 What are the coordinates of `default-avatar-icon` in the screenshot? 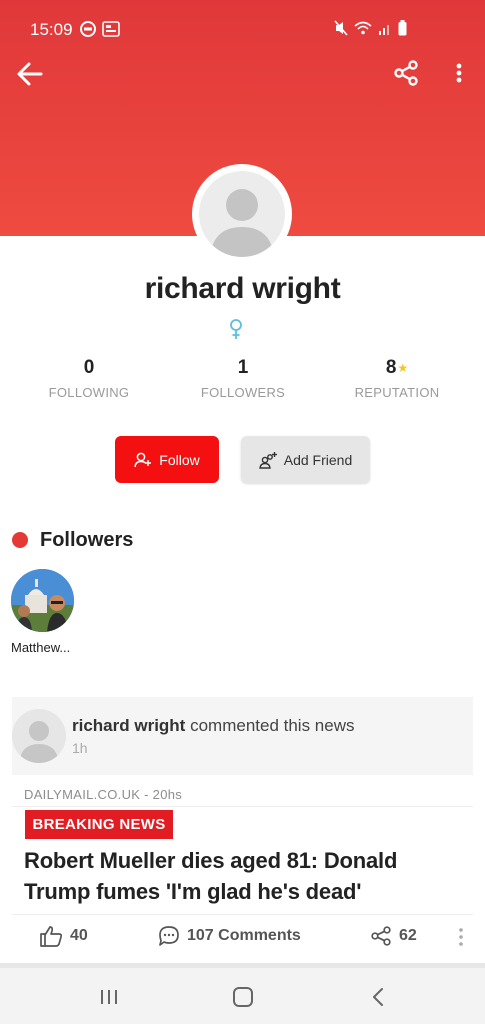 It's located at (242, 214).